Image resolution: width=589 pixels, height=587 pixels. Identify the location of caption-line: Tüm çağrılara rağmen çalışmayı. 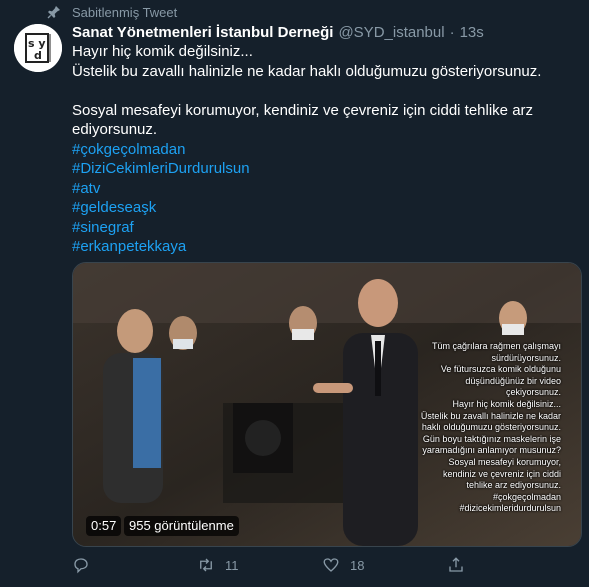
(496, 346).